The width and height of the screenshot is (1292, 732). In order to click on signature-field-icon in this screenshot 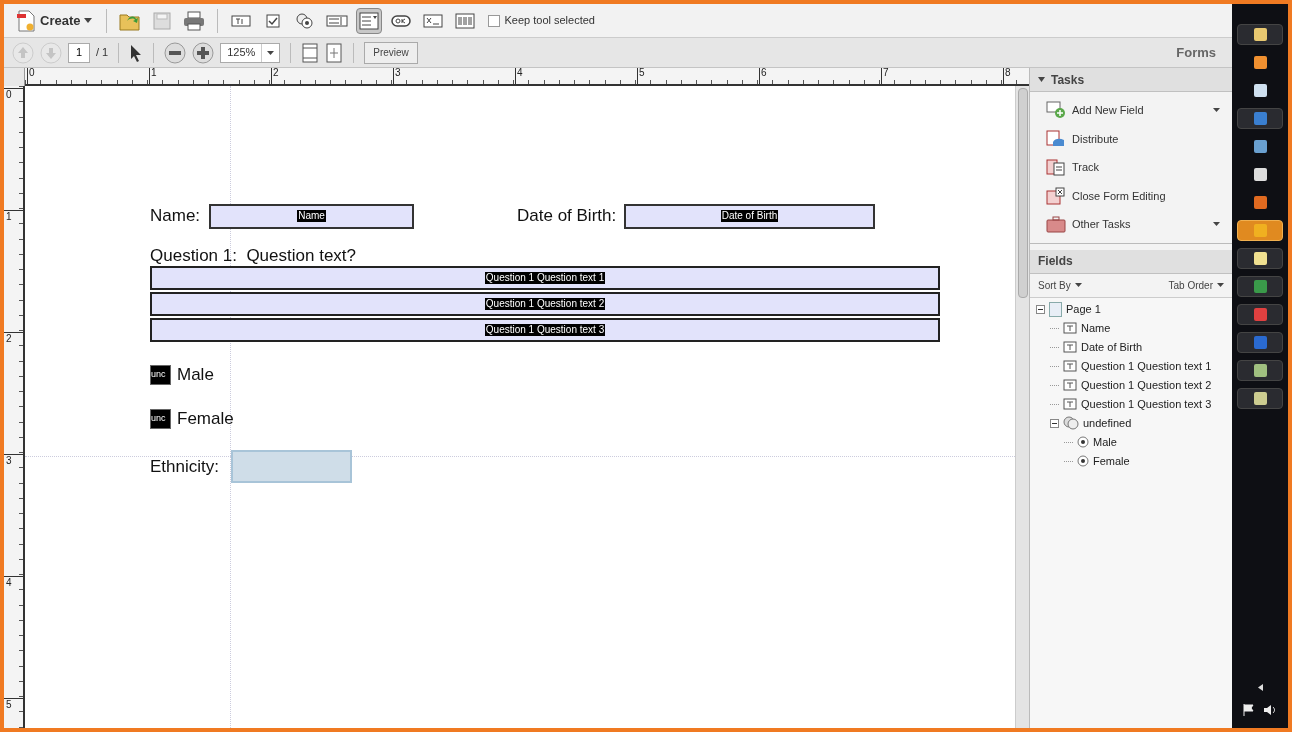, I will do `click(433, 20)`.